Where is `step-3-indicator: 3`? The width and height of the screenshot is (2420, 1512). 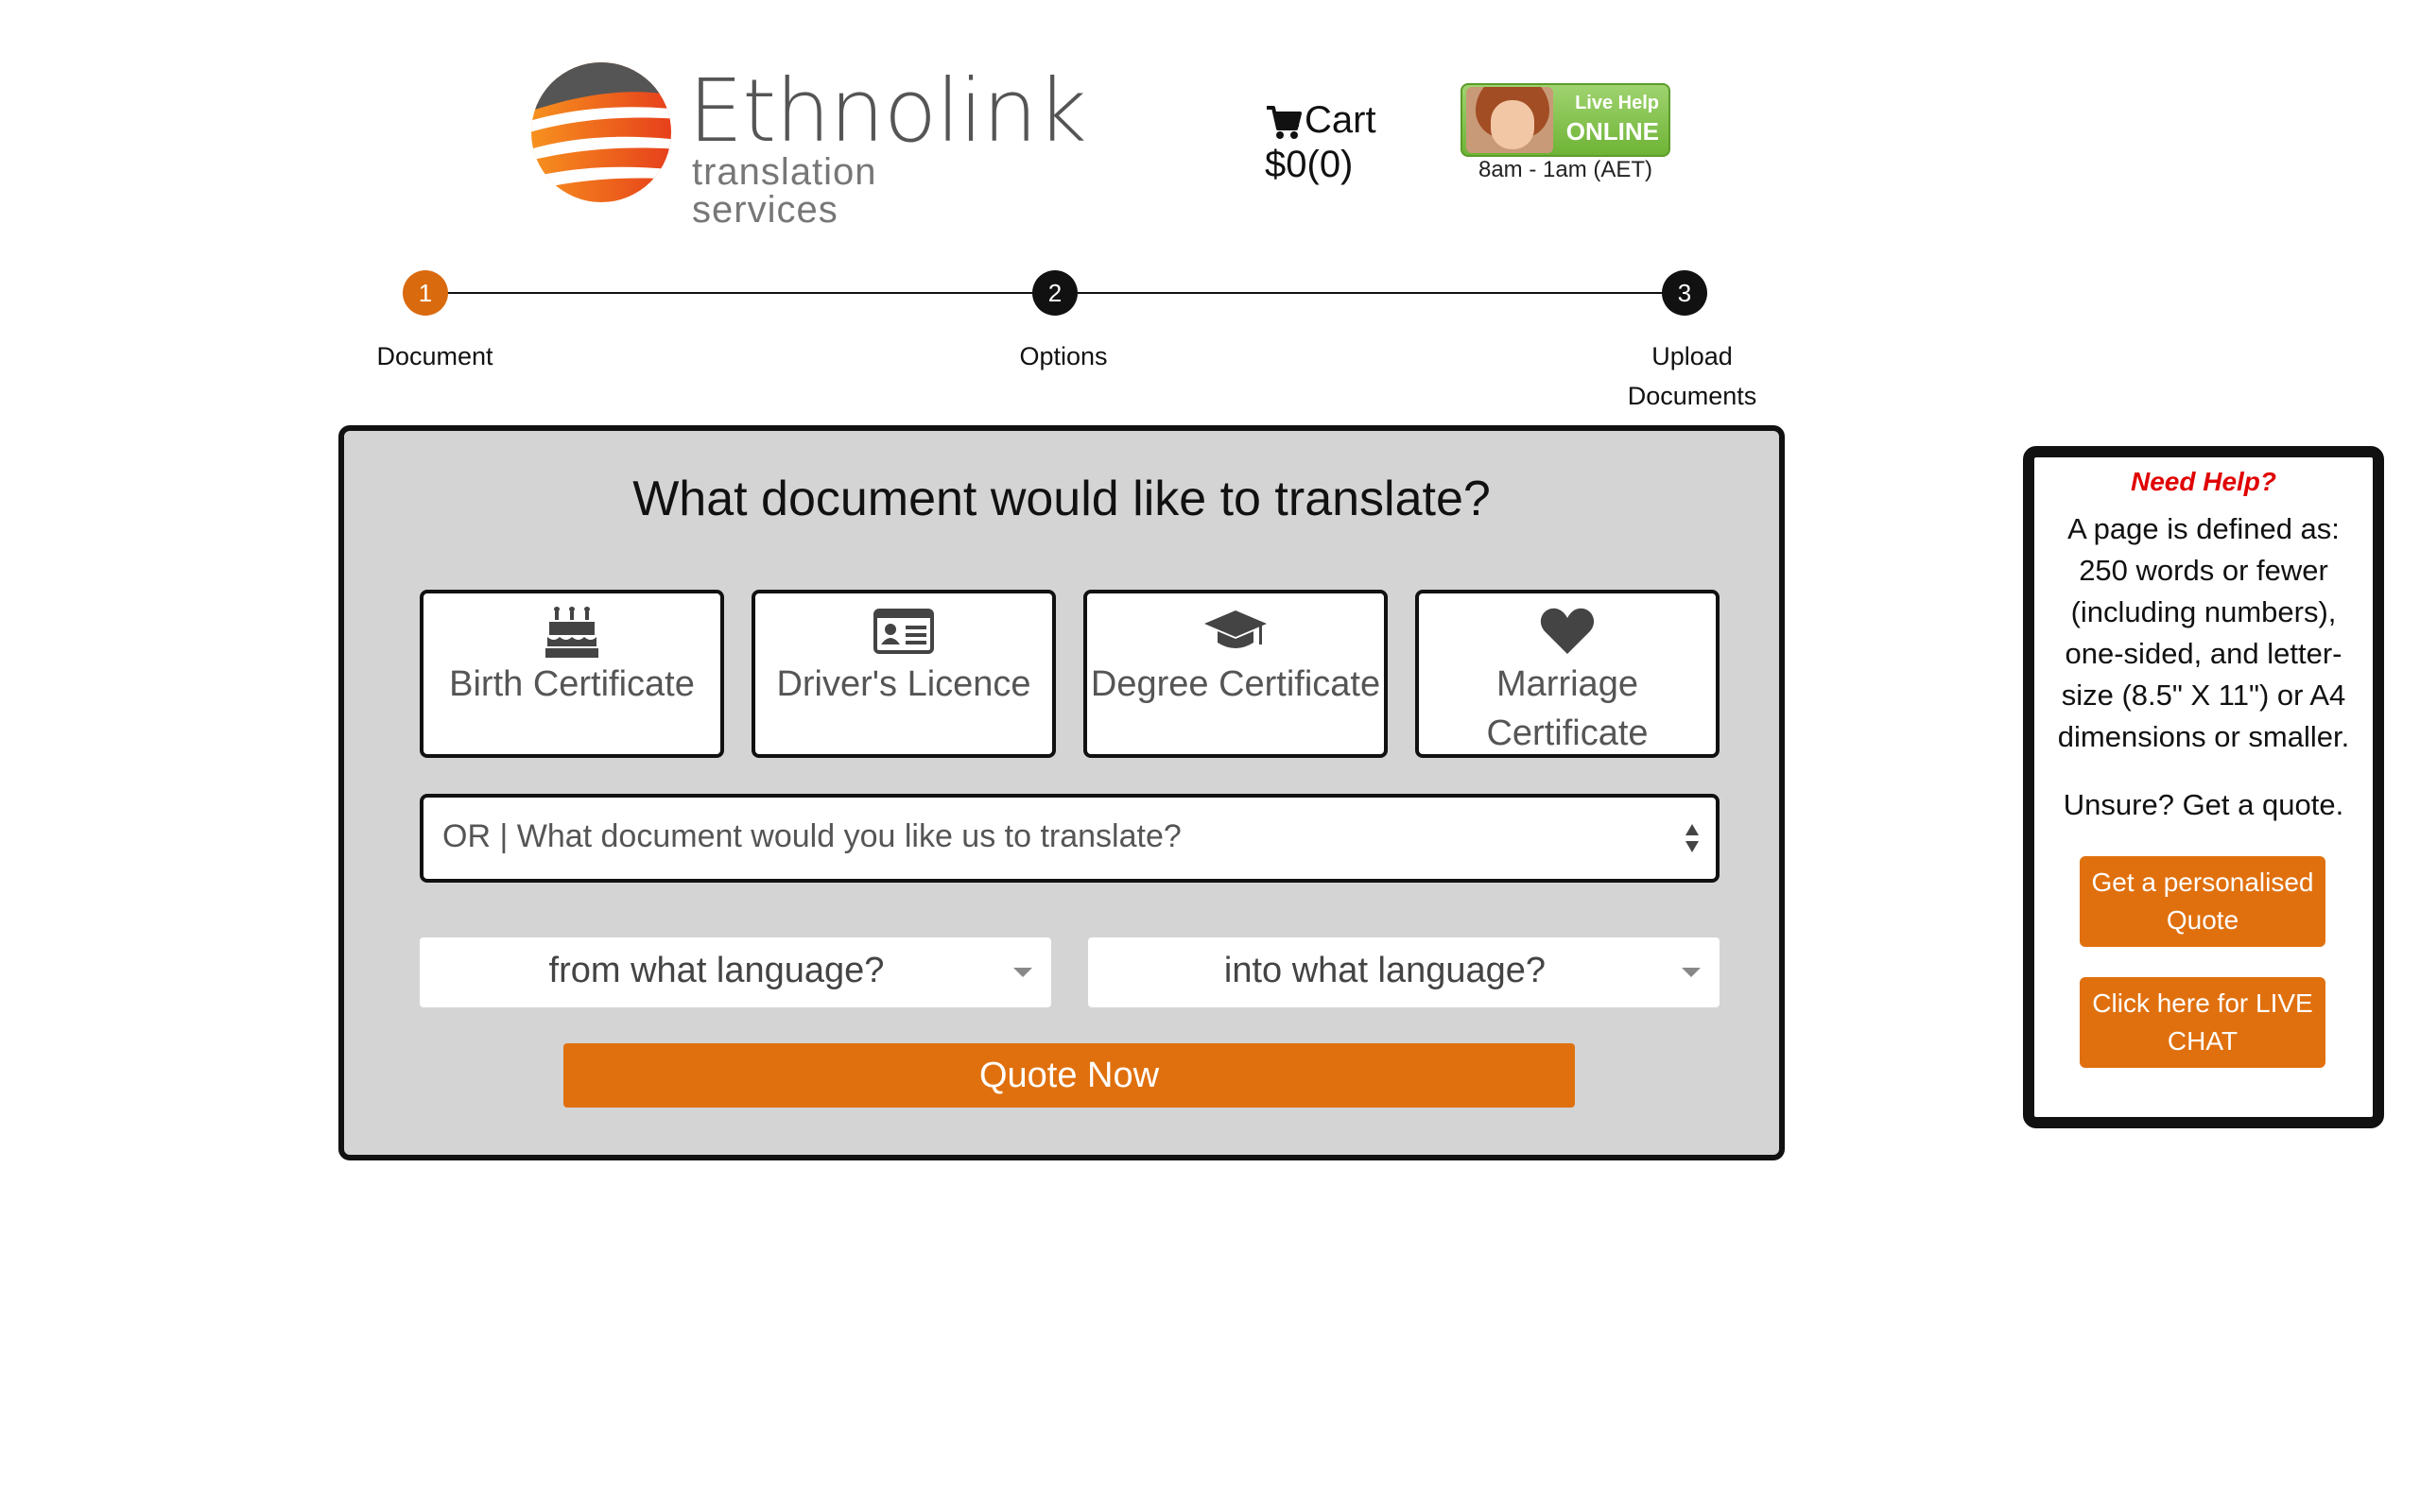
step-3-indicator: 3 is located at coordinates (1684, 293).